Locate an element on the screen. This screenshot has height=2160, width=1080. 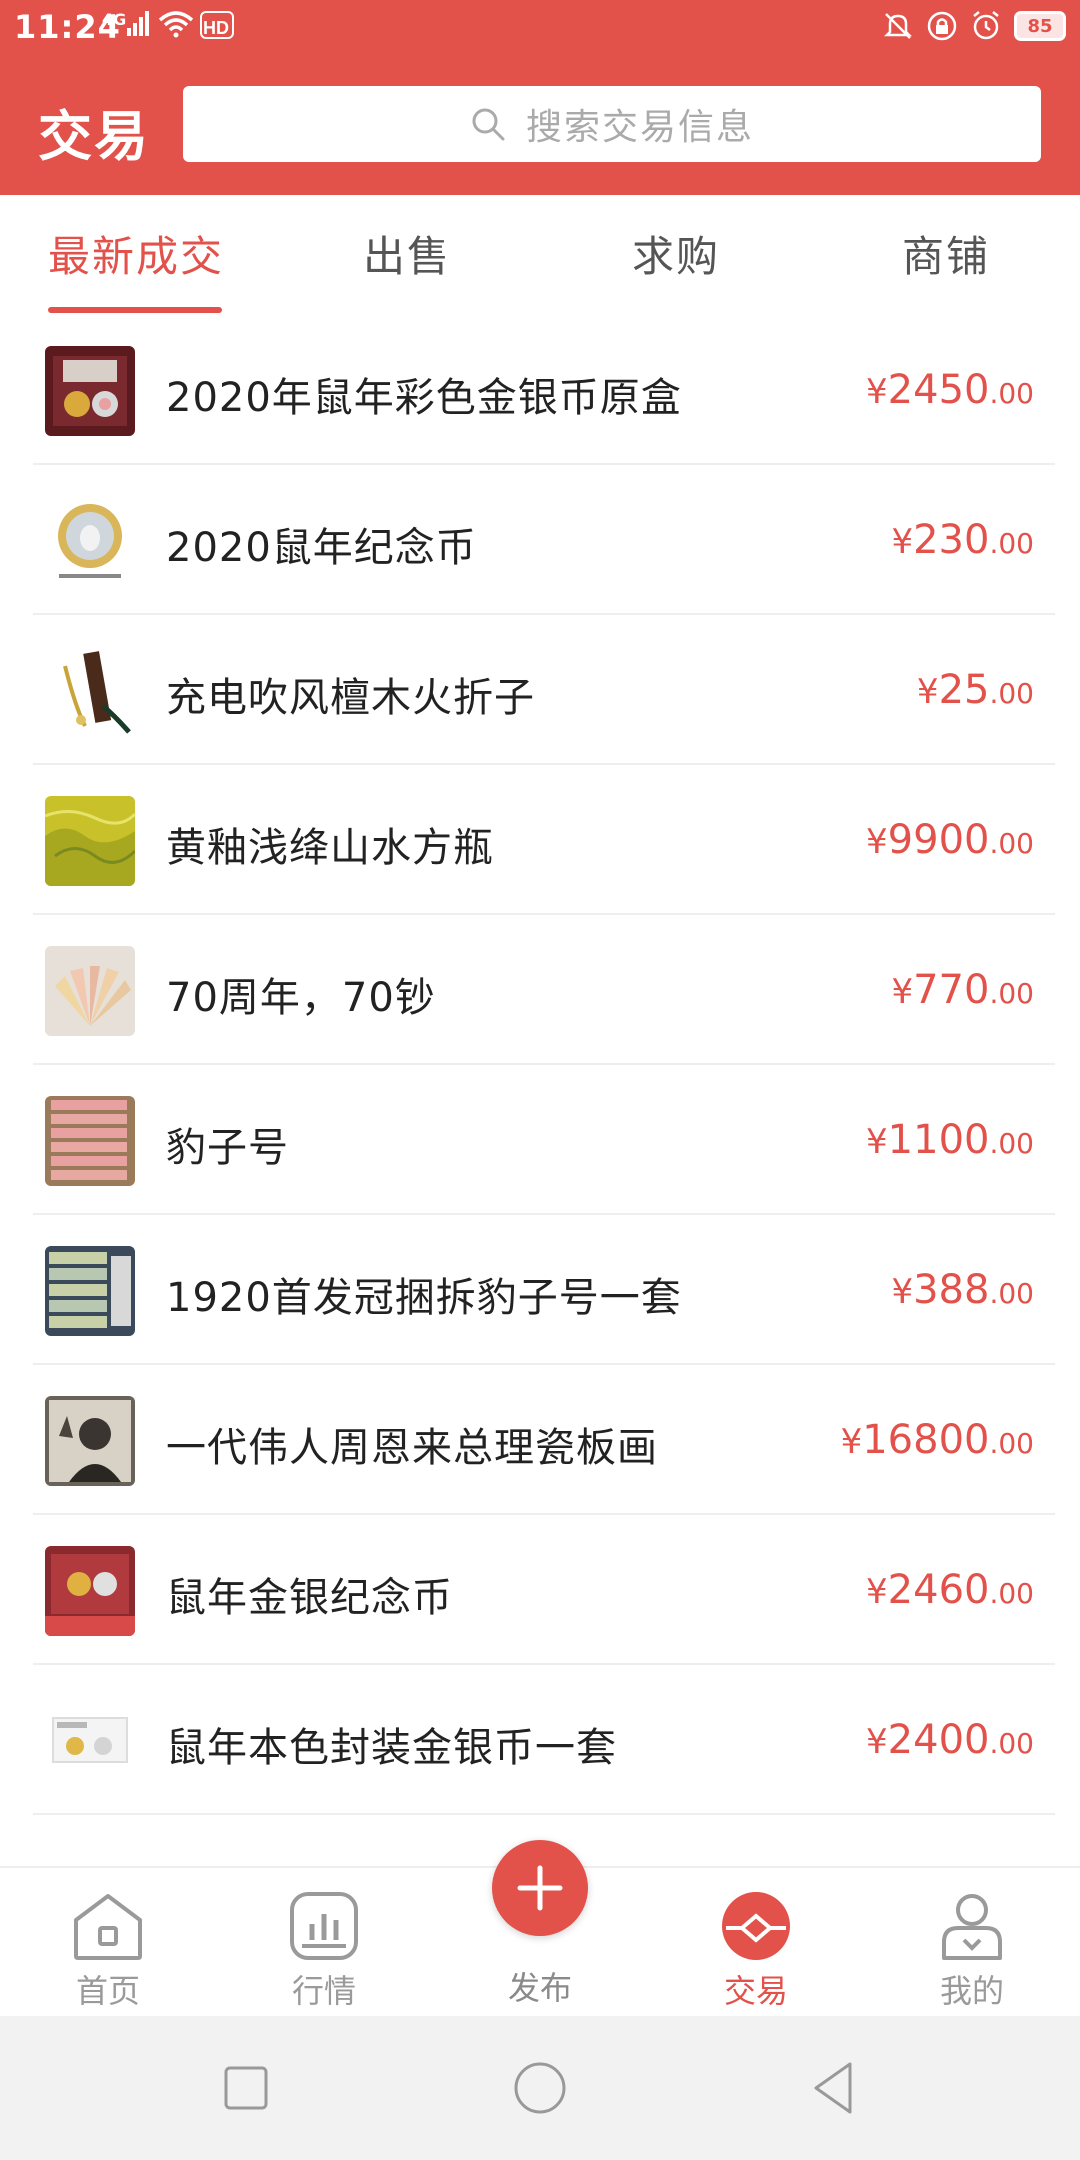
item-title: 70周年，70钞 is located at coordinates (301, 998).